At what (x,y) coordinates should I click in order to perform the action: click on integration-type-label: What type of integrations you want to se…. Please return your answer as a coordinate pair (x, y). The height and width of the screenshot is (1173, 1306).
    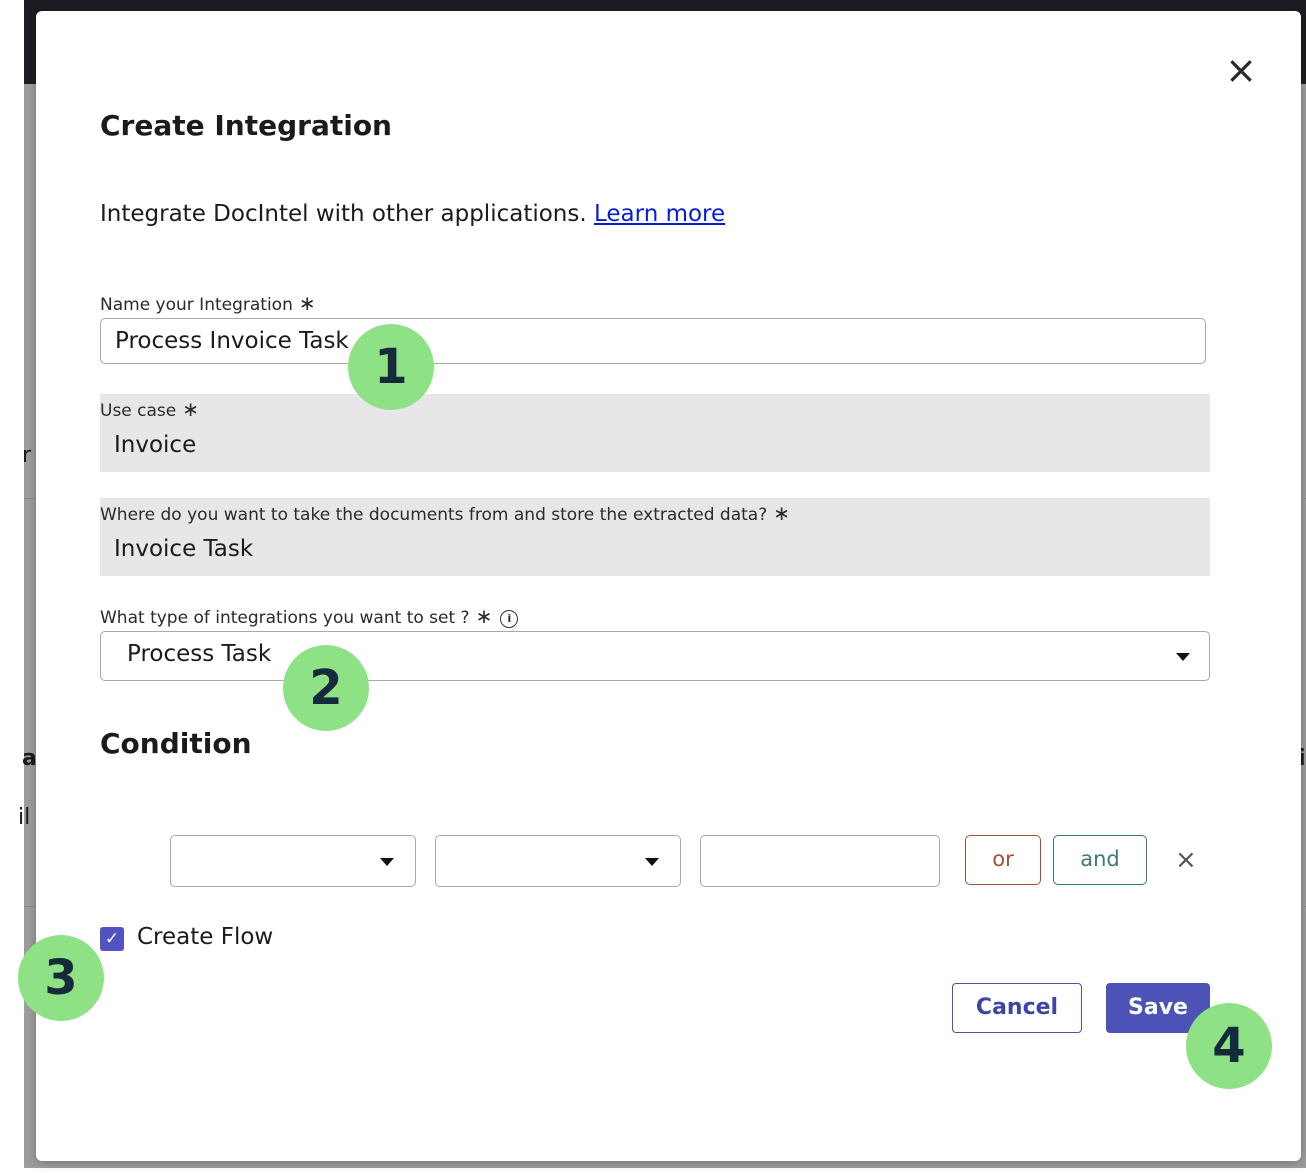
    Looking at the image, I should click on (309, 616).